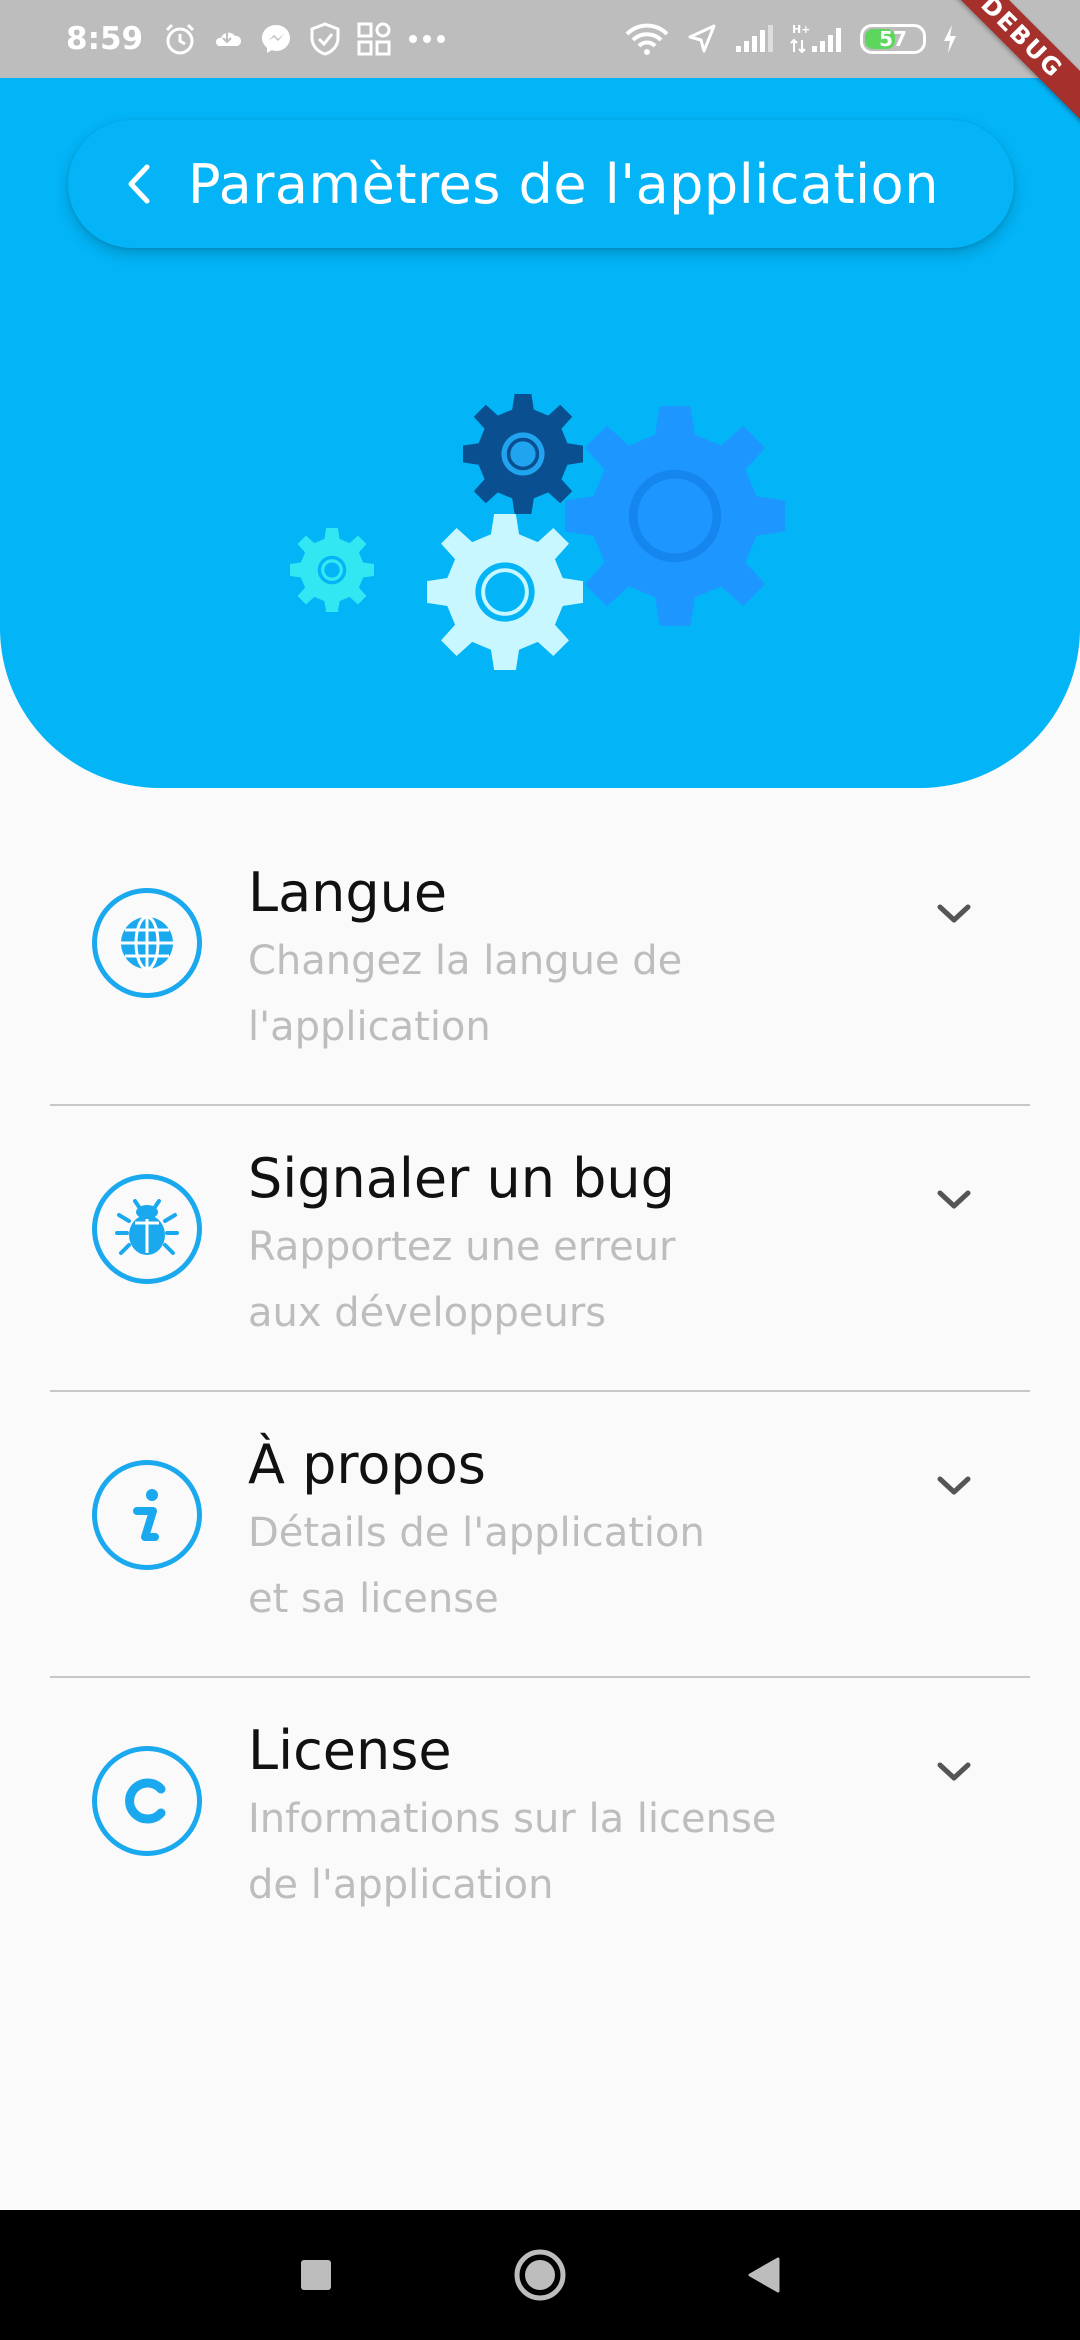 The height and width of the screenshot is (2340, 1080). I want to click on copyright-icon, so click(145, 1801).